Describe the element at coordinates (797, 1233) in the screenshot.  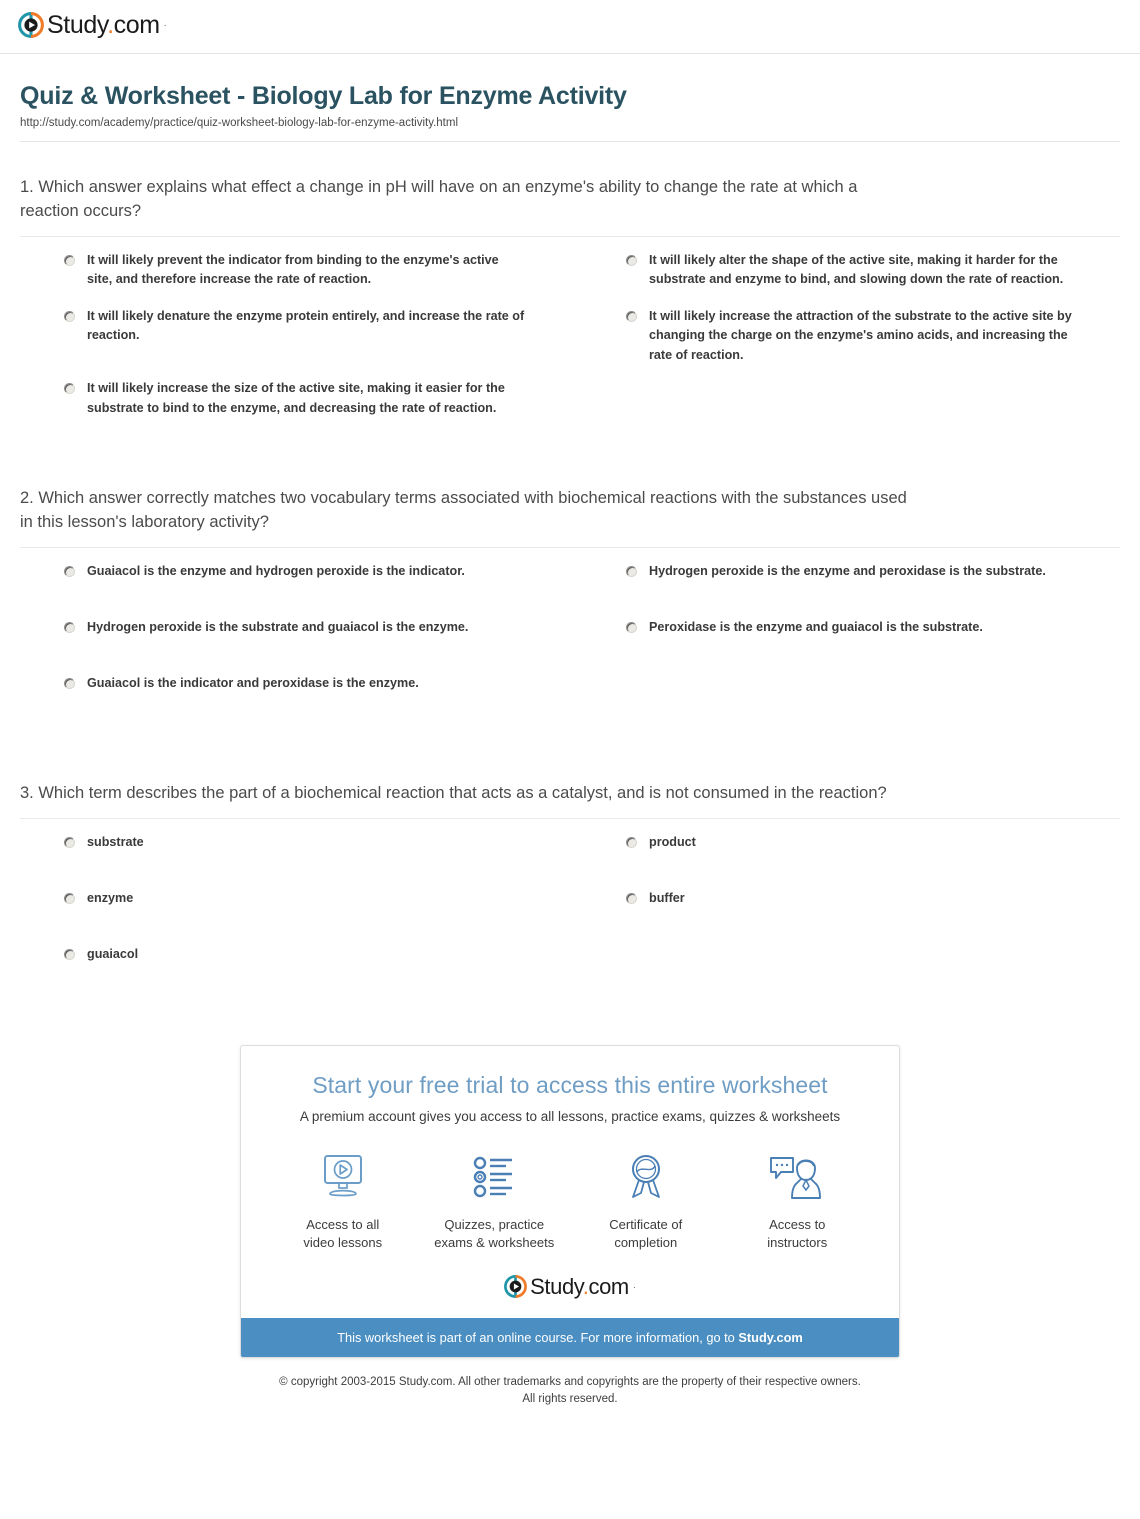
I see `perk-label: Access to instructors` at that location.